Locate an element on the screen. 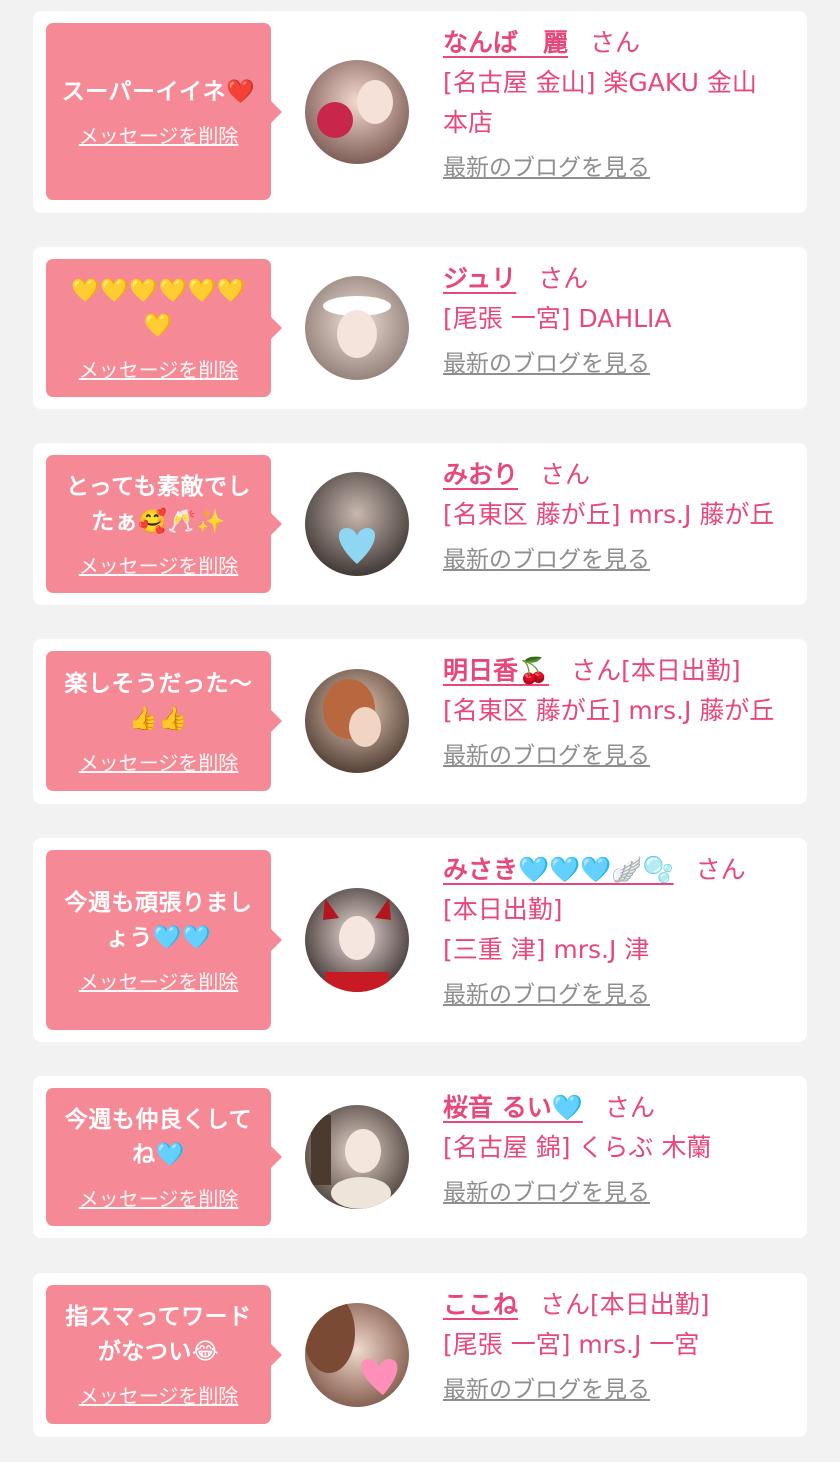 This screenshot has width=840, height=1462. message-text: 指スマってワードがなつい😂 is located at coordinates (158, 1334).